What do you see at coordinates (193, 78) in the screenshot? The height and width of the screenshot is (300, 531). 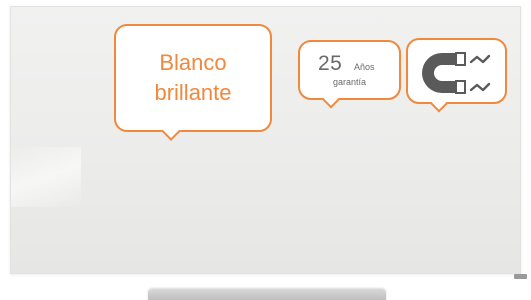 I see `finish-badge-text: Blanco brillante` at bounding box center [193, 78].